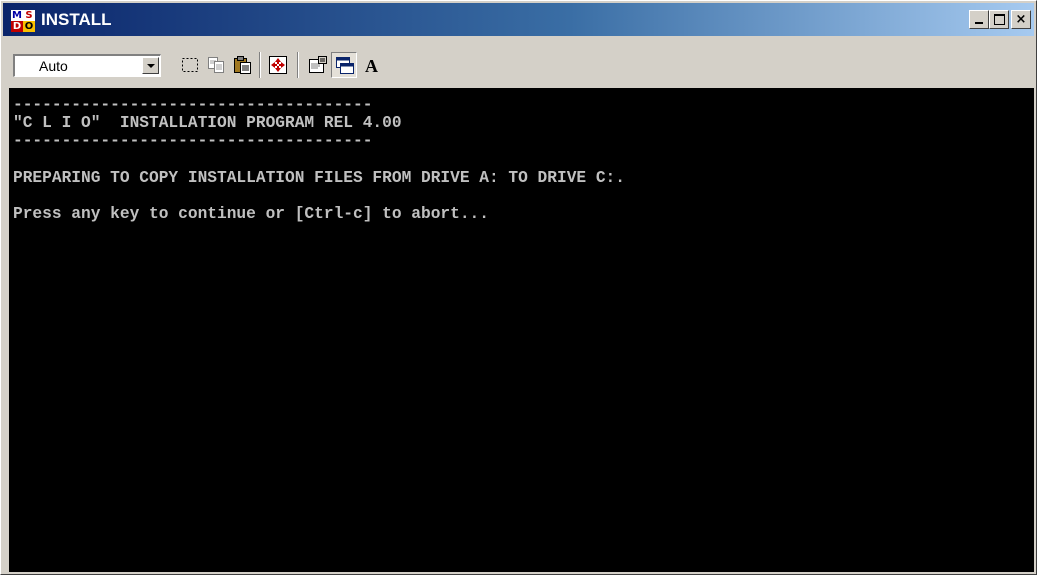 The height and width of the screenshot is (575, 1037). I want to click on copy-icon, so click(216, 65).